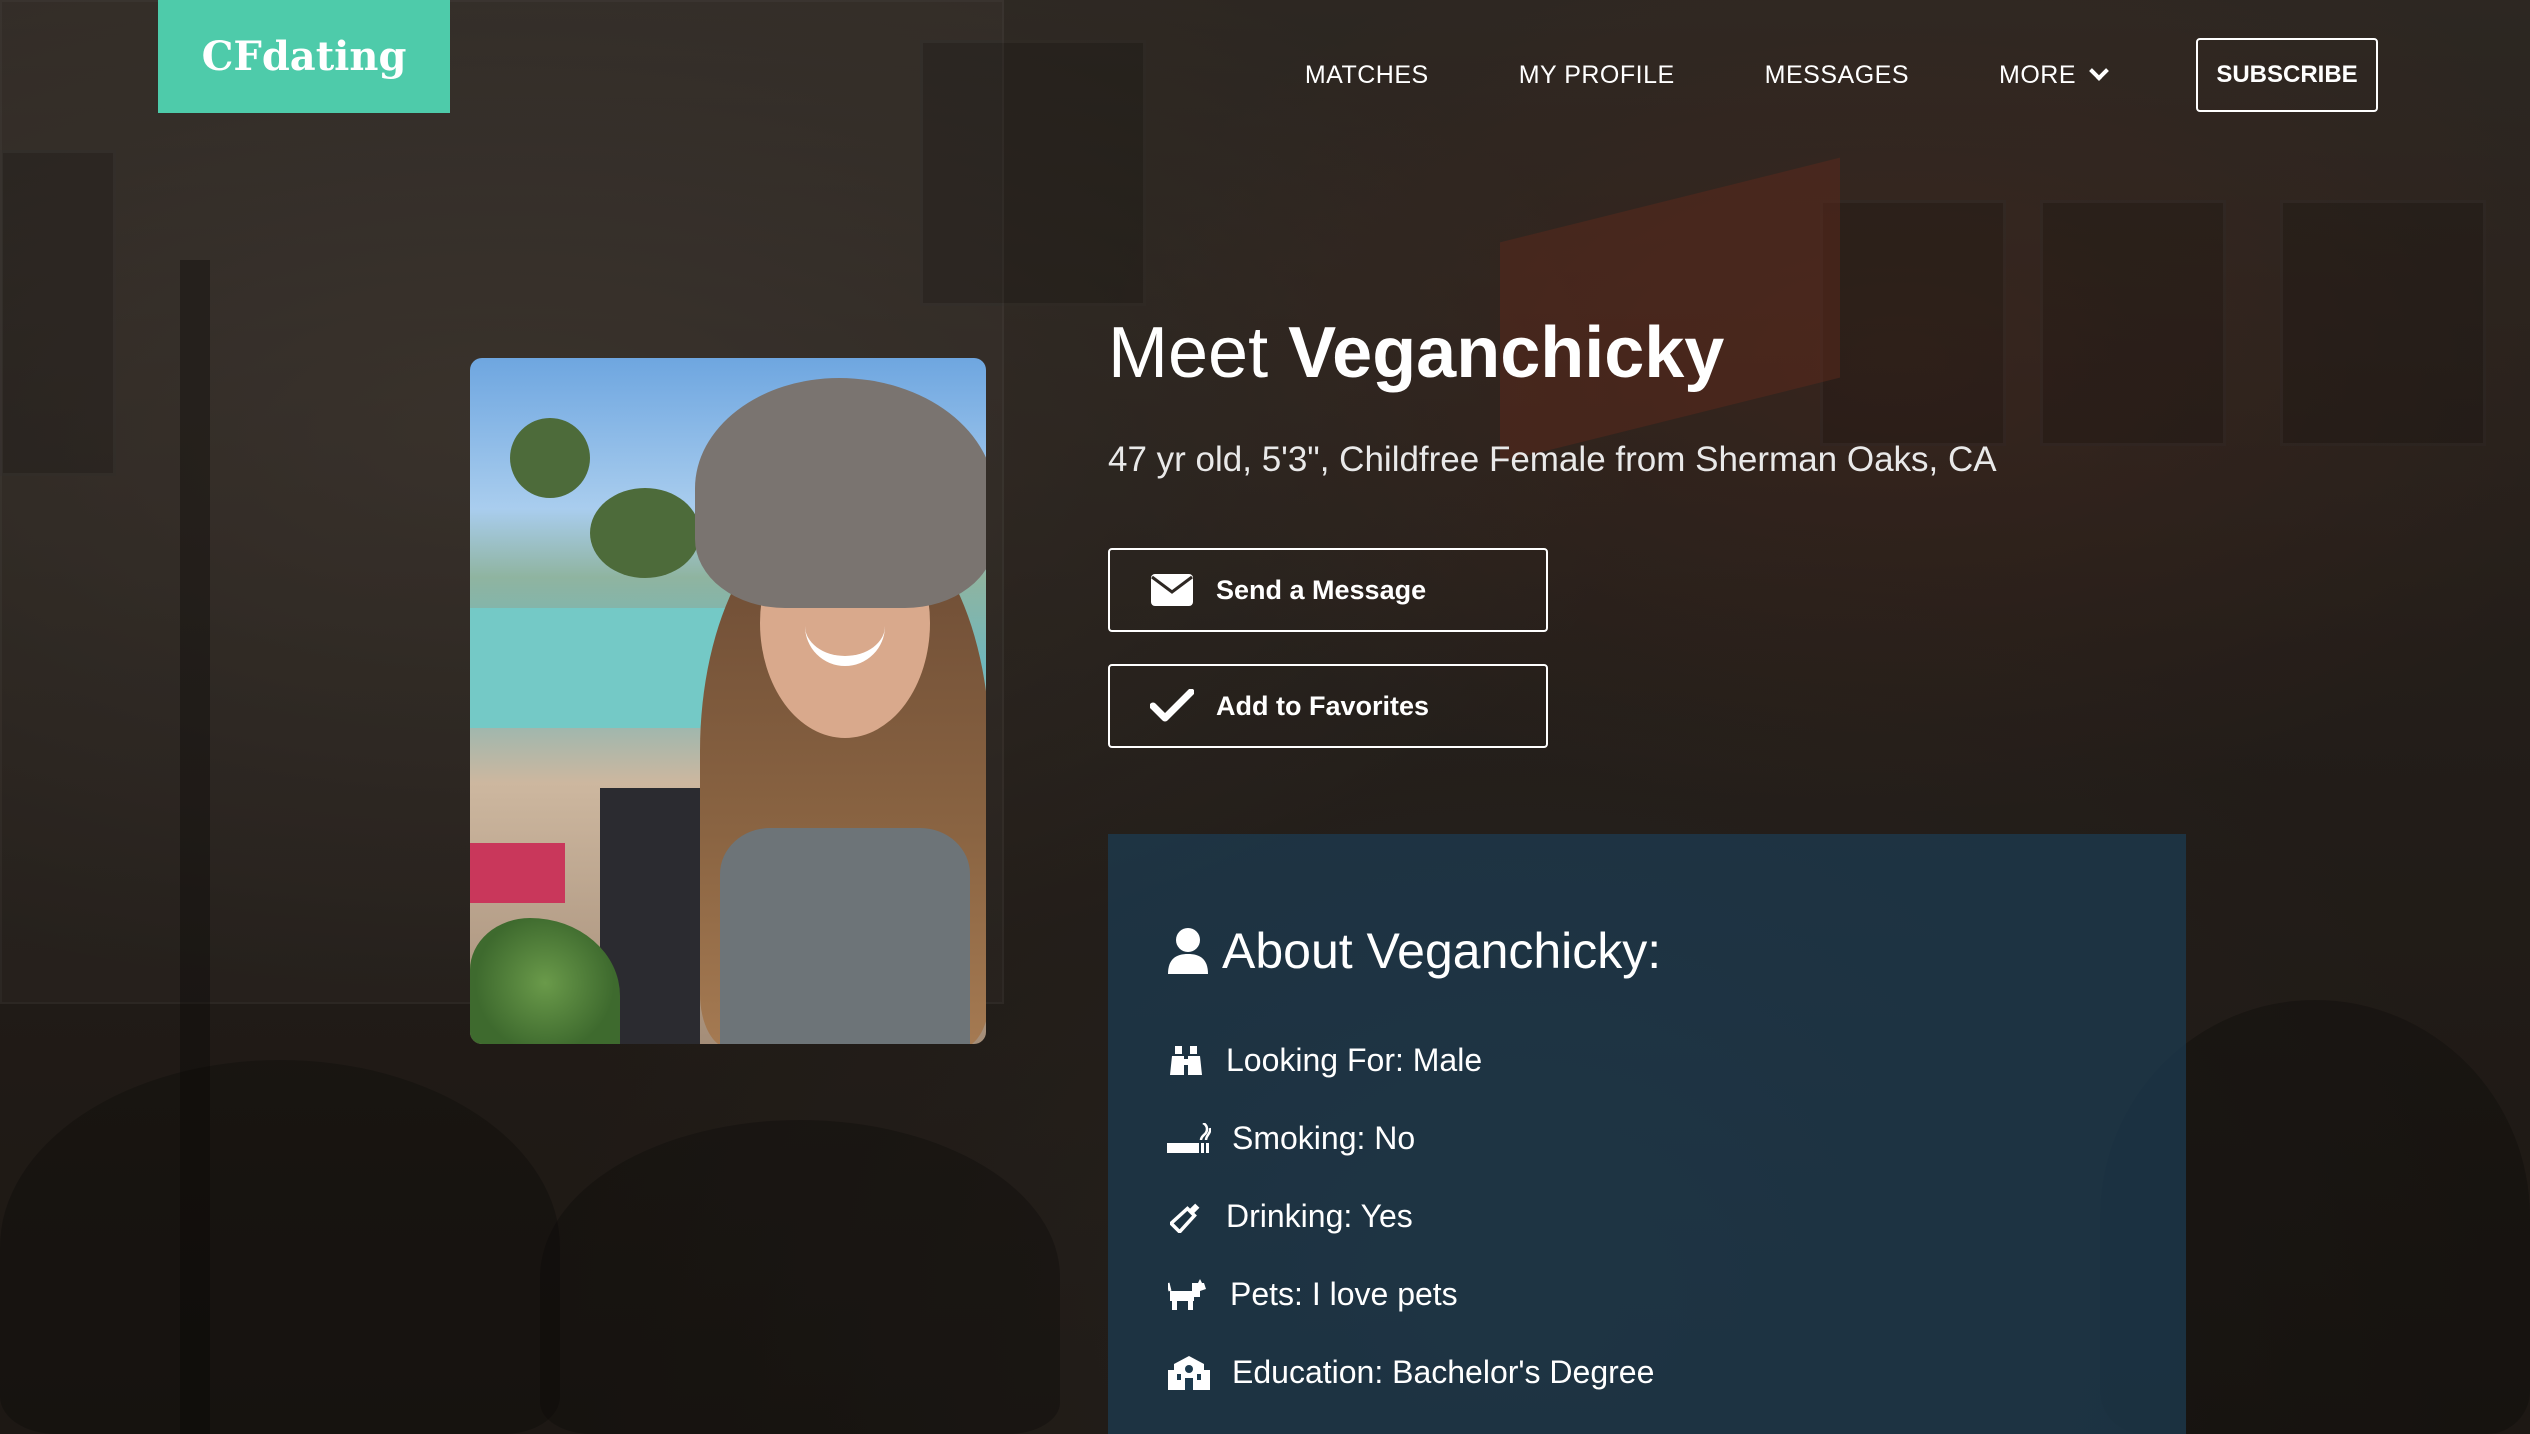 The width and height of the screenshot is (2530, 1434). I want to click on education-text: Education: Bachelor's Degree, so click(1443, 1372).